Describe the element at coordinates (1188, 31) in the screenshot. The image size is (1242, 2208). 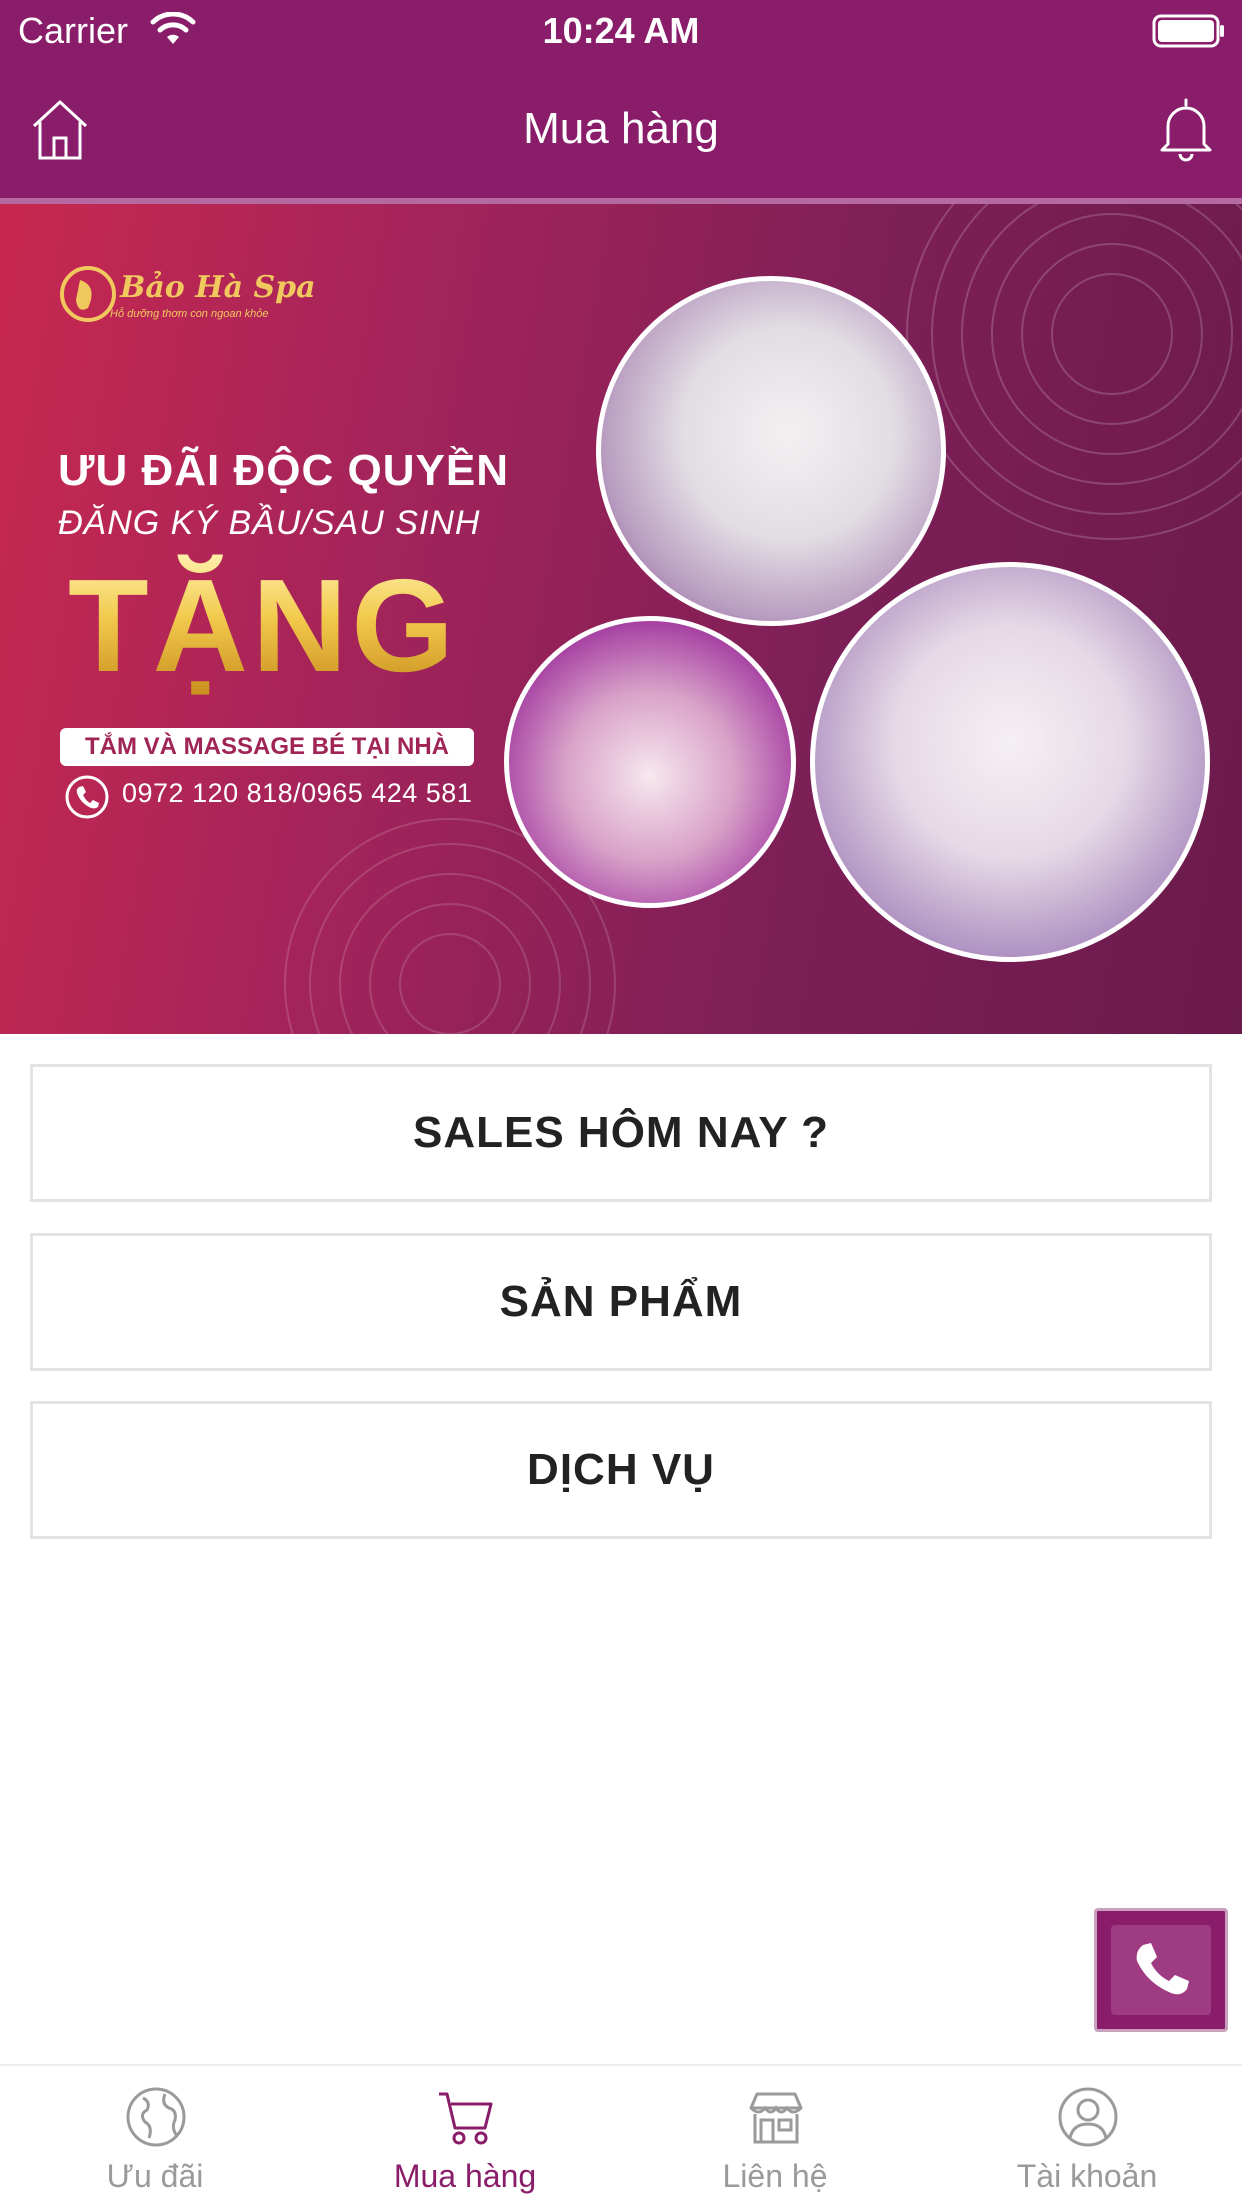
I see `battery-icon` at that location.